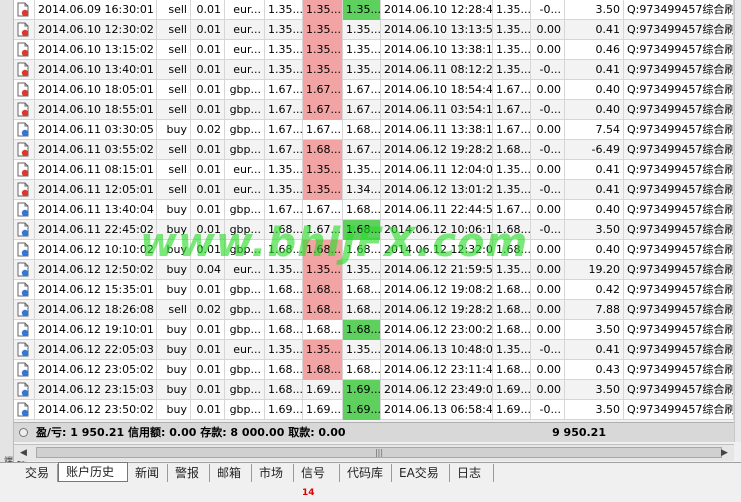 The width and height of the screenshot is (741, 502). Describe the element at coordinates (189, 473) in the screenshot. I see `tab-3: 警报` at that location.